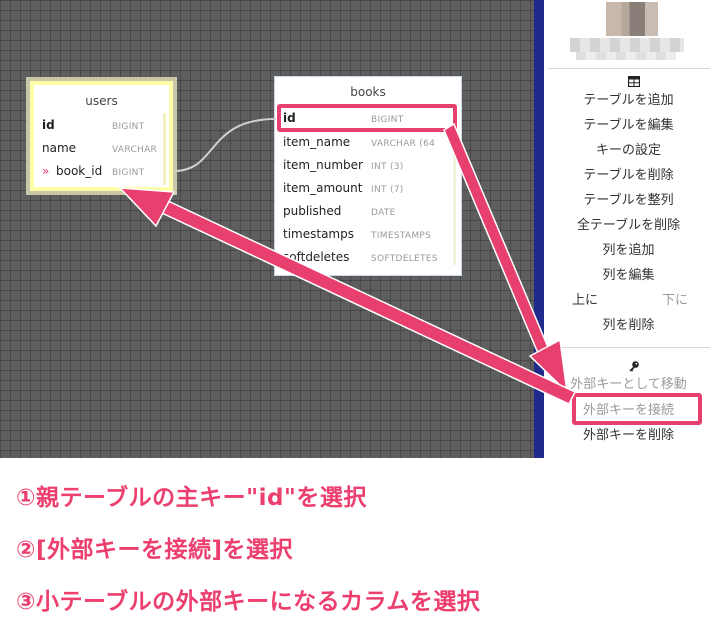 Image resolution: width=713 pixels, height=625 pixels. Describe the element at coordinates (634, 367) in the screenshot. I see `key-icon` at that location.